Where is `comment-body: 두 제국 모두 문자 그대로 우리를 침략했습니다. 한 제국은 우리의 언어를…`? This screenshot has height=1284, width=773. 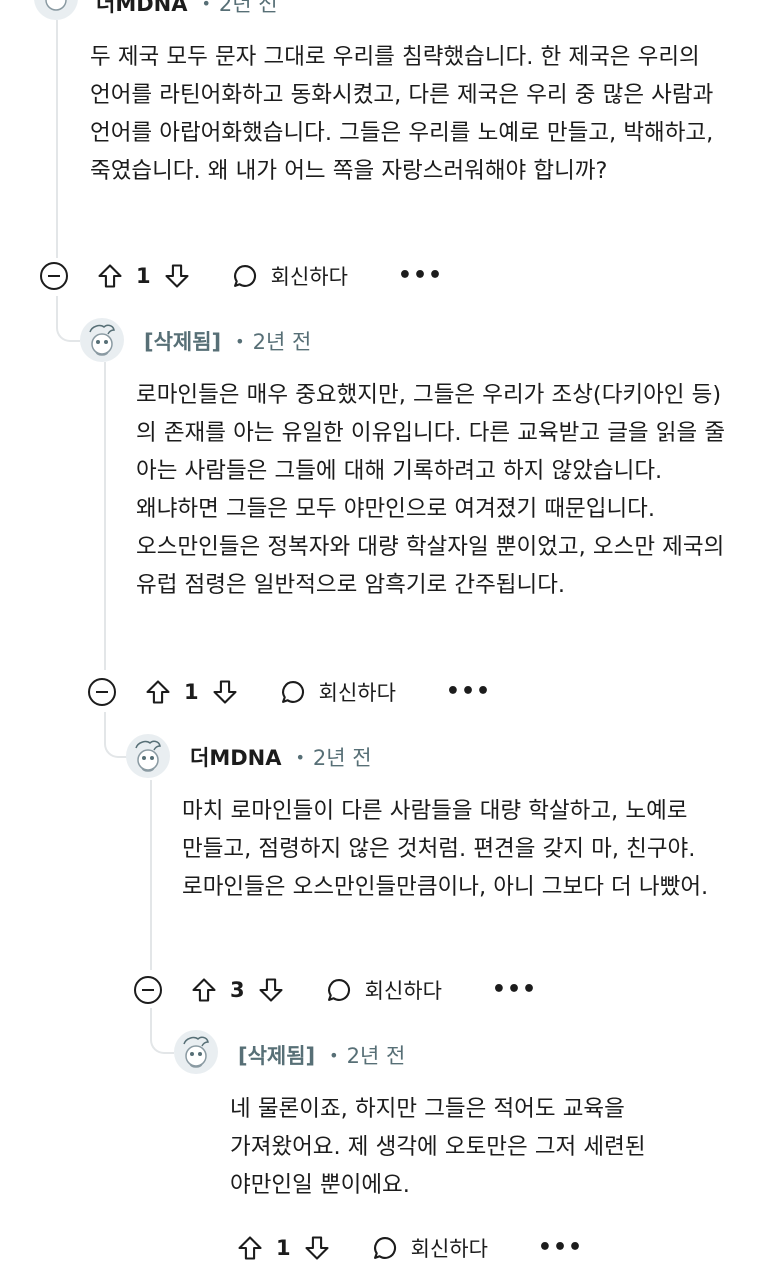
comment-body: 두 제국 모두 문자 그대로 우리를 침략했습니다. 한 제국은 우리의 언어를… is located at coordinates (402, 114).